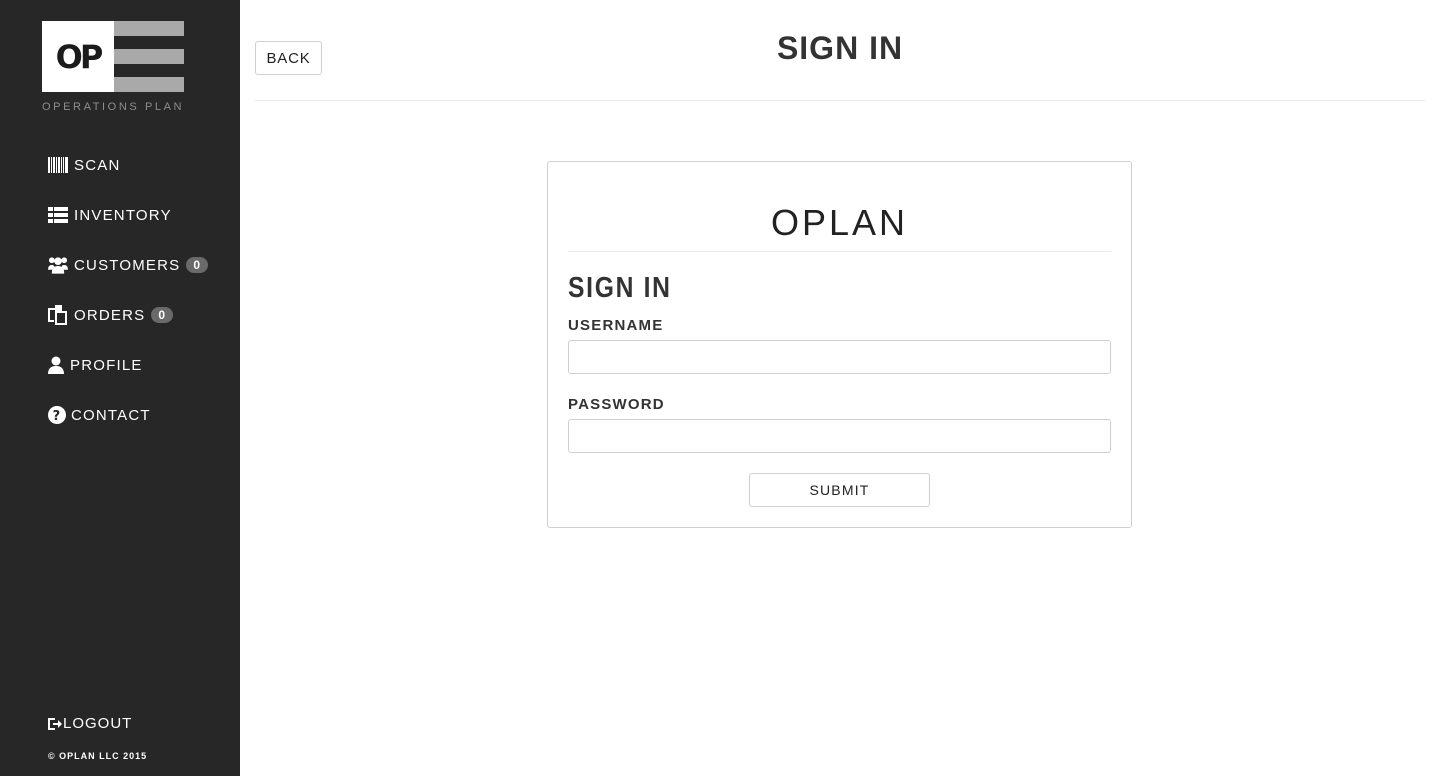 This screenshot has height=776, width=1440. I want to click on logout-icon, so click(55, 723).